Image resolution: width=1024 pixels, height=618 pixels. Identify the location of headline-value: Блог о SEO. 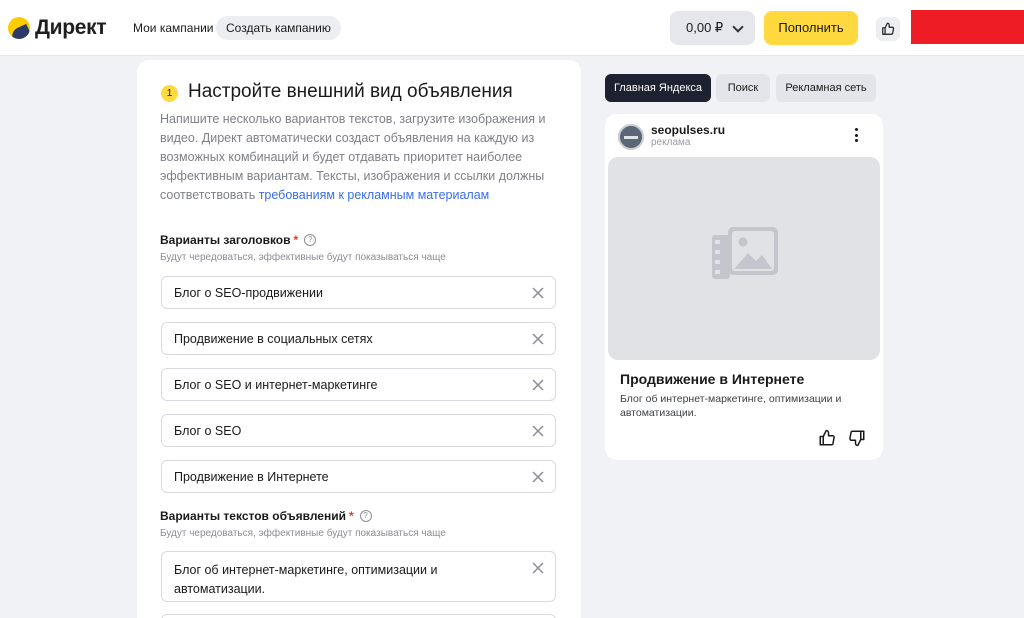
(208, 431).